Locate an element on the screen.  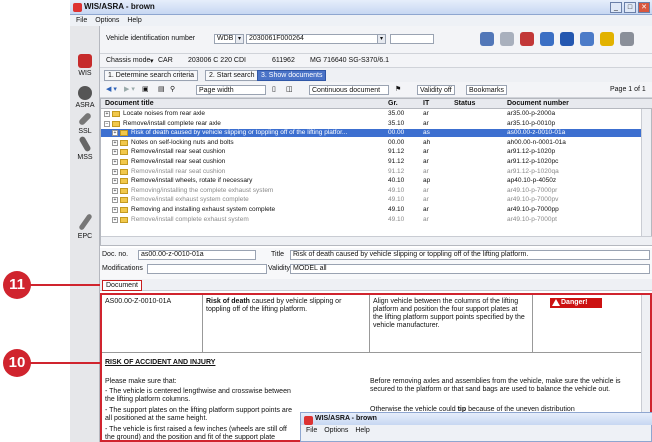
docno-field: as00.00-z-0010-01a is located at coordinates (197, 255).